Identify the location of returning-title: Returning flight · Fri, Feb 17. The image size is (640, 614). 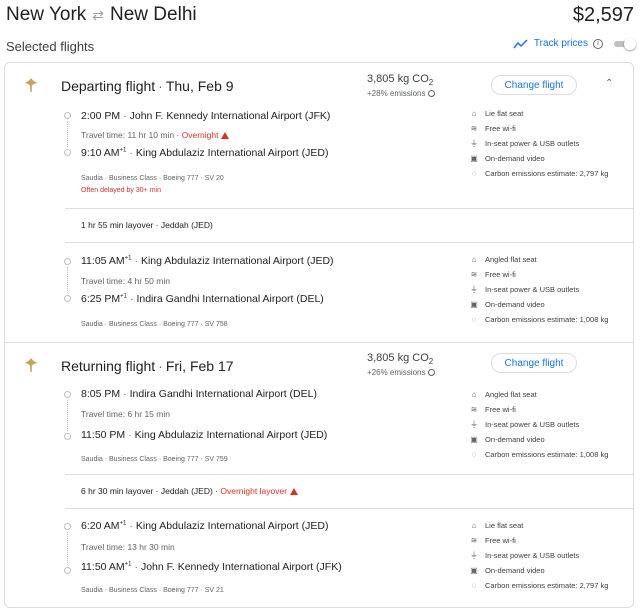
(147, 366).